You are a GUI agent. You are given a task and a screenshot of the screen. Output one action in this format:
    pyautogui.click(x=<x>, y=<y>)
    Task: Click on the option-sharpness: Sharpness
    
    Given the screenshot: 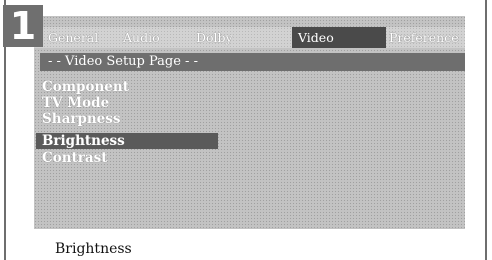 What is the action you would take?
    pyautogui.click(x=81, y=119)
    